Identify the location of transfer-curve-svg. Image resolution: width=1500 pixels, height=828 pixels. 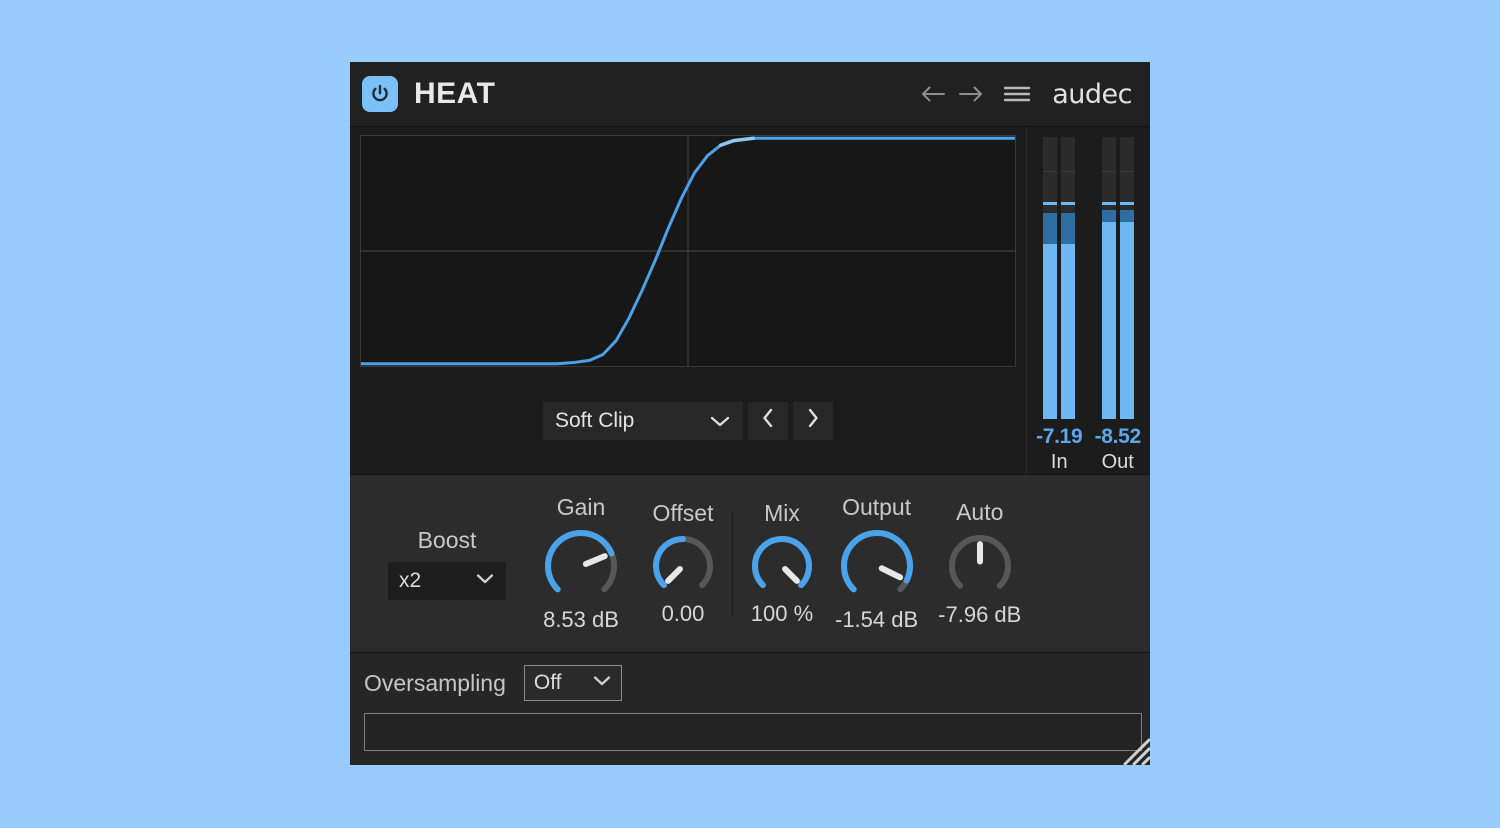
(688, 251).